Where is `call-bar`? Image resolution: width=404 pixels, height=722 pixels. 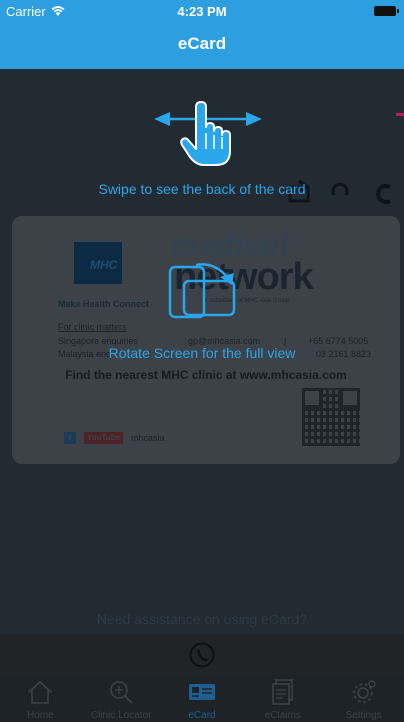
call-bar is located at coordinates (202, 655).